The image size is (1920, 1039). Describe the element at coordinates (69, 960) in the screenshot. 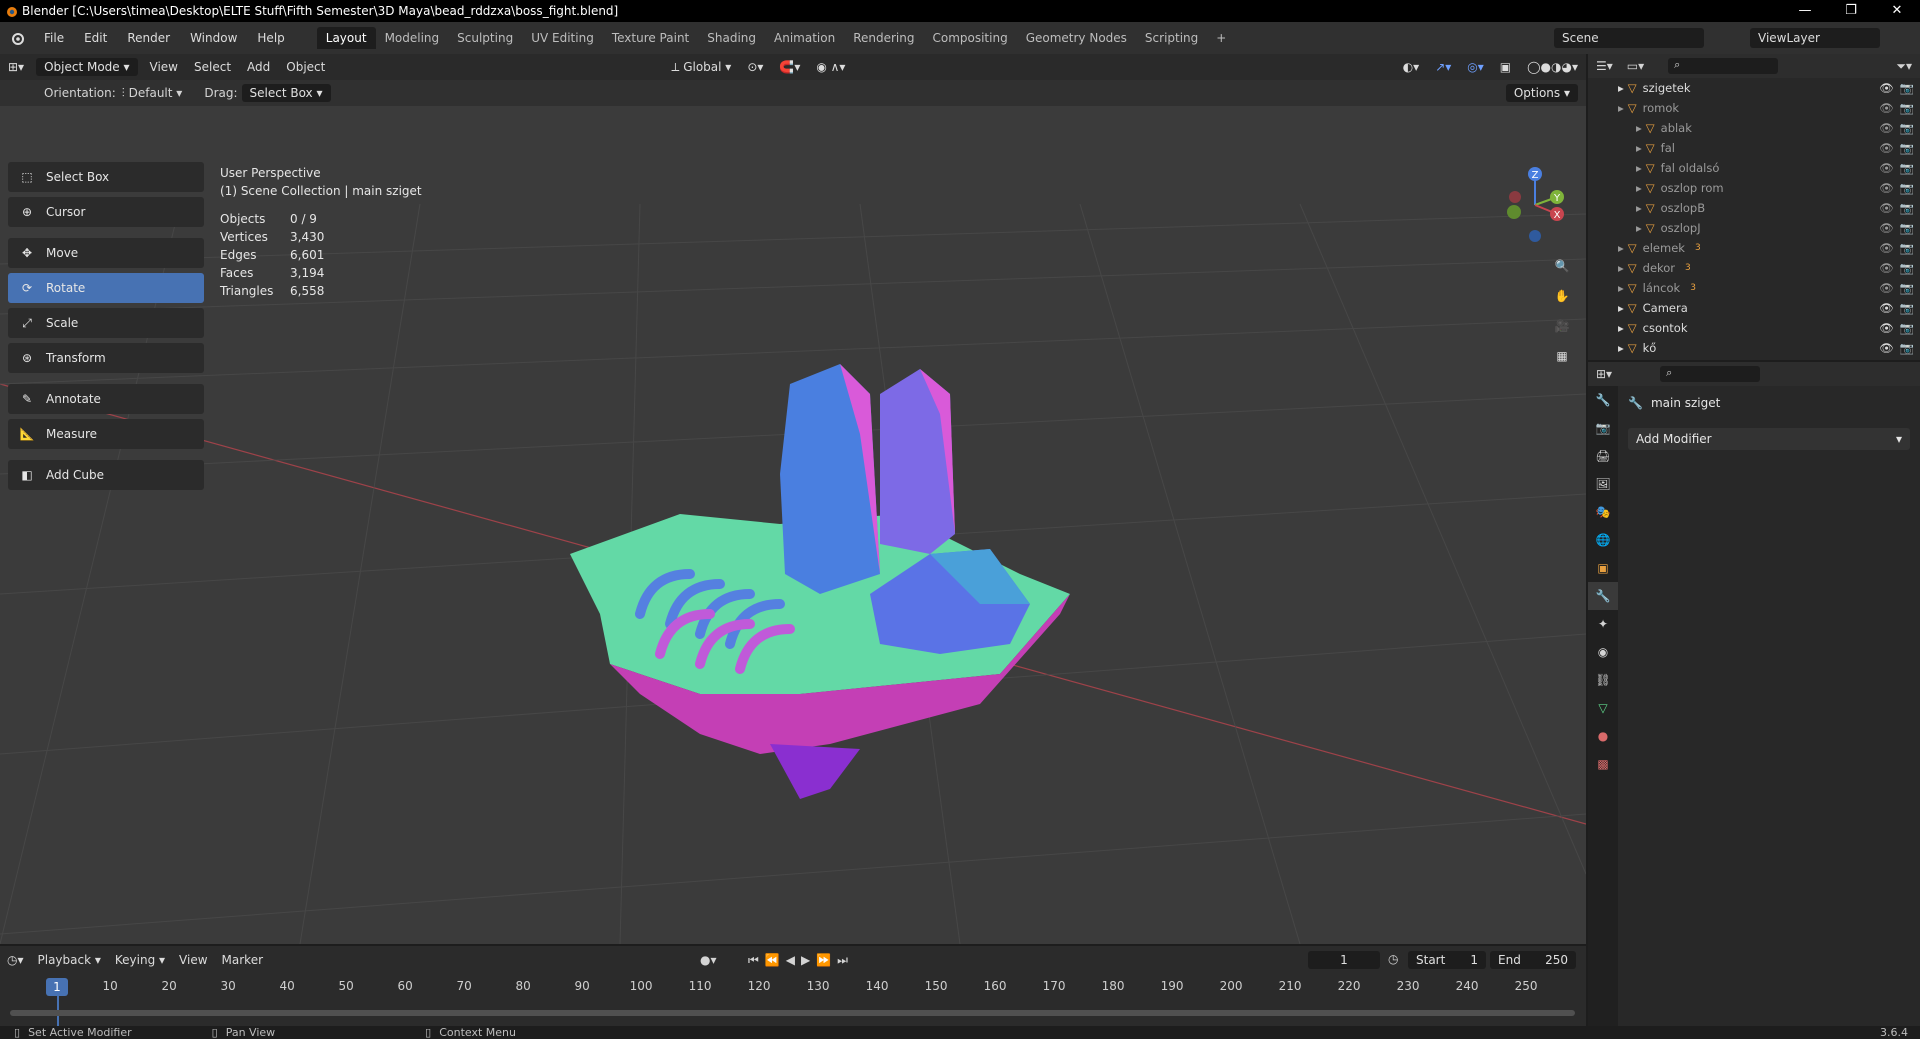

I see `menu-playback: Playback ▾` at that location.